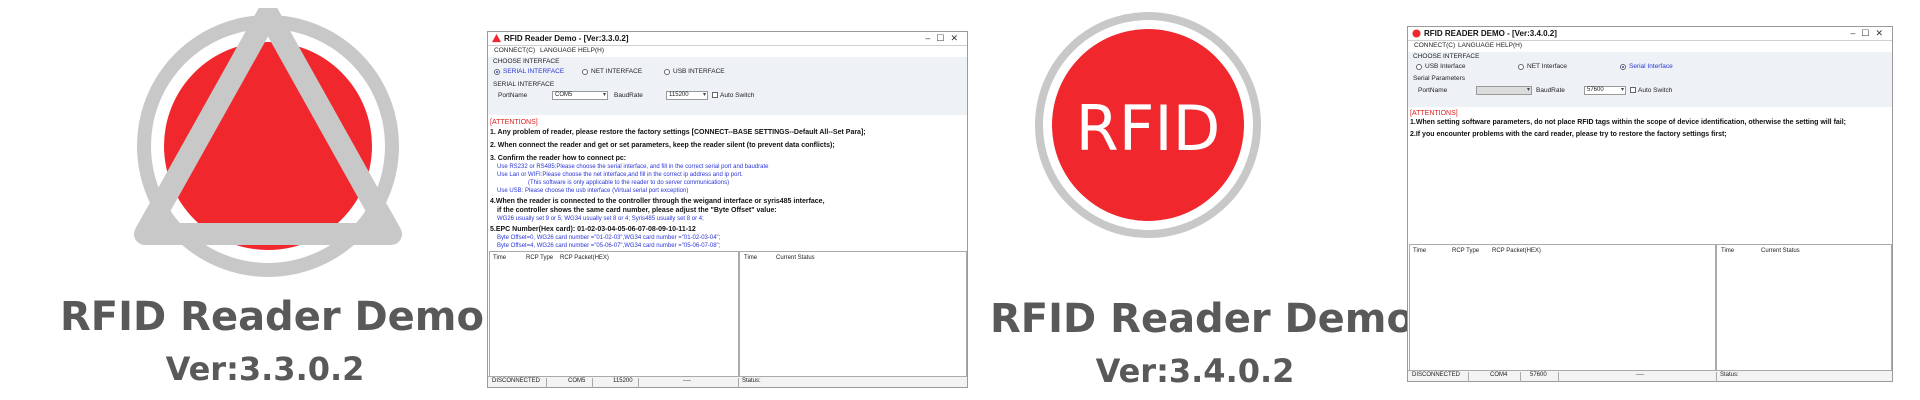  I want to click on attention-line: 3. Confirm the reader how to connect pc:, so click(558, 158).